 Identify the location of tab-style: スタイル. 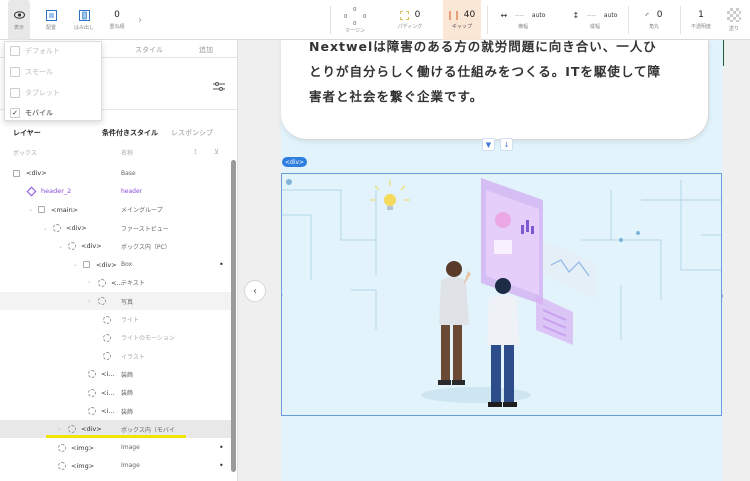
(149, 50).